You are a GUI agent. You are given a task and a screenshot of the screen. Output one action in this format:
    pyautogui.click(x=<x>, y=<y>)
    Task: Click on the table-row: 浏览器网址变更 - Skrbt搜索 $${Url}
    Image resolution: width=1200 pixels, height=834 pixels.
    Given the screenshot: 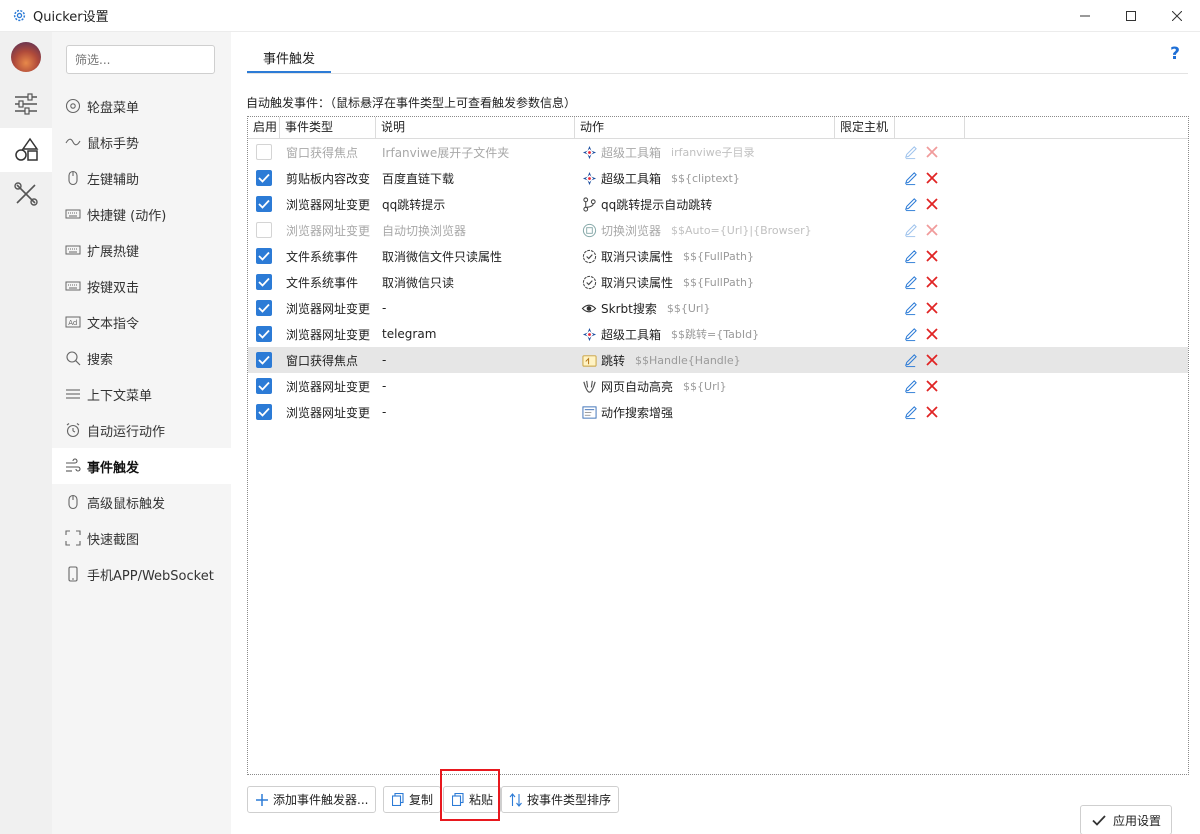 What is the action you would take?
    pyautogui.click(x=718, y=308)
    